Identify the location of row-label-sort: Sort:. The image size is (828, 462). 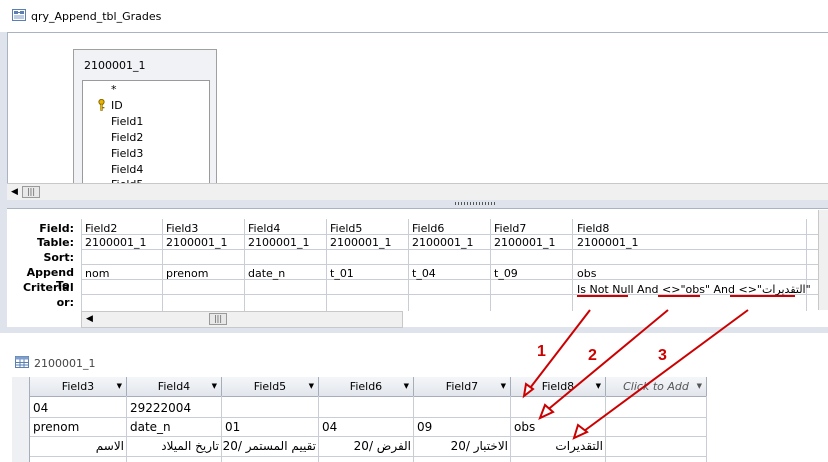
(58, 257).